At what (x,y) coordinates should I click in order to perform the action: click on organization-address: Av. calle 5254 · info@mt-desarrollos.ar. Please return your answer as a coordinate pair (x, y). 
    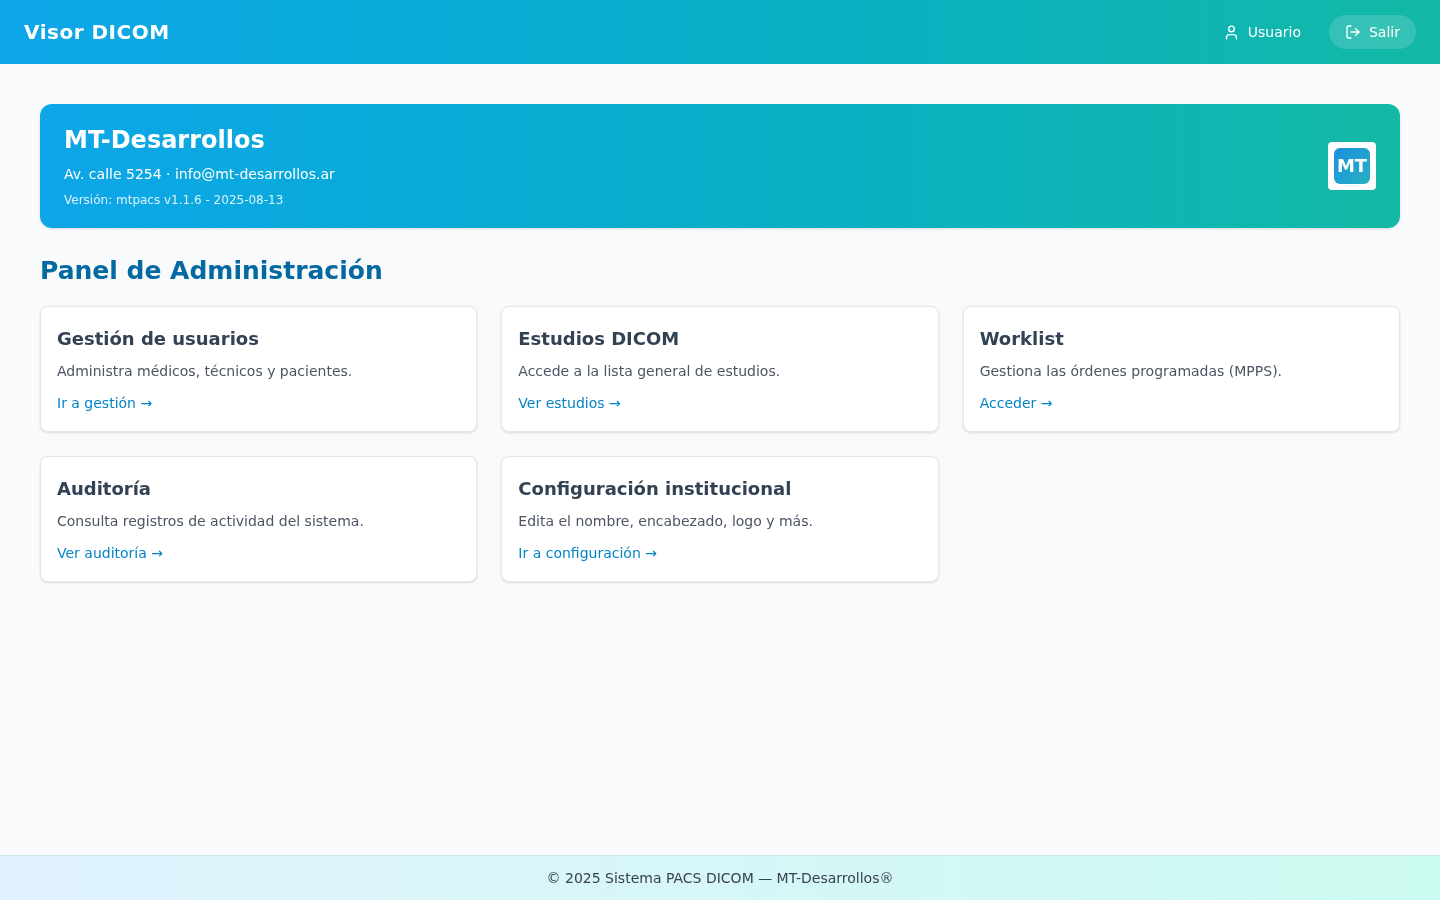
    Looking at the image, I should click on (199, 174).